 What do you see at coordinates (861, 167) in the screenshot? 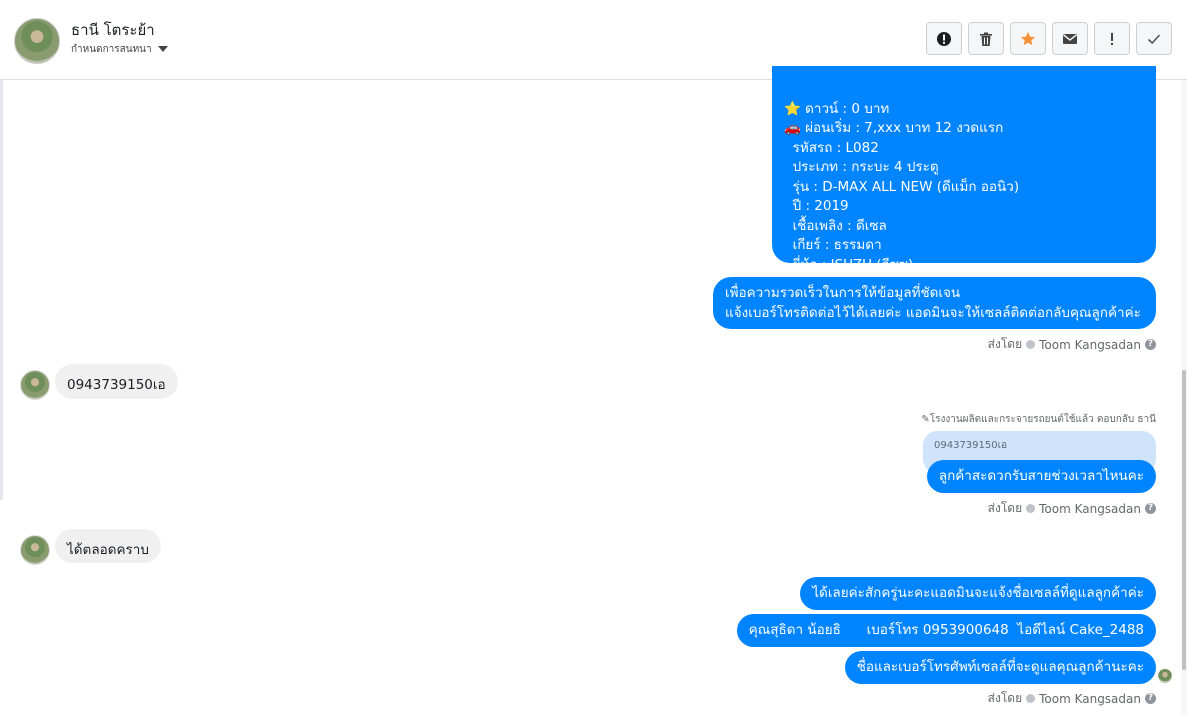
I see `car-info-line: ประเภท : กระบะ 4 ประตู` at bounding box center [861, 167].